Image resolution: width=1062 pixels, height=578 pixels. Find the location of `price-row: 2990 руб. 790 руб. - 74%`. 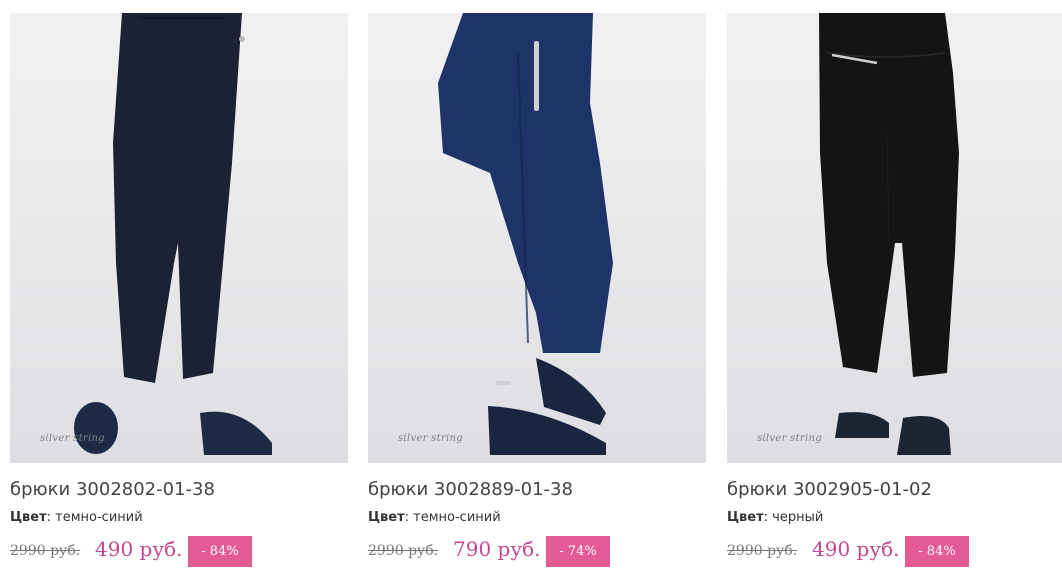

price-row: 2990 руб. 790 руб. - 74% is located at coordinates (537, 552).